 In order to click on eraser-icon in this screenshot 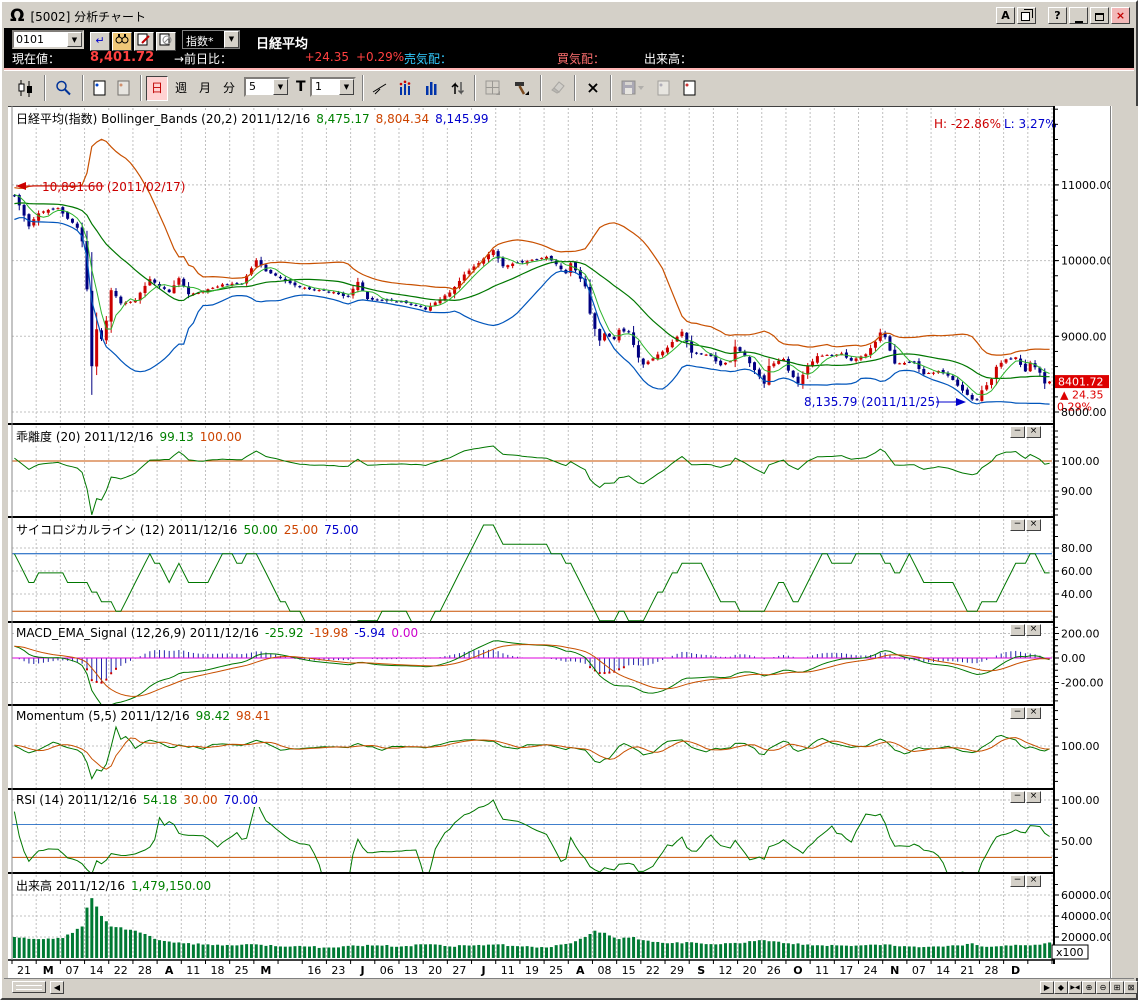, I will do `click(558, 87)`.